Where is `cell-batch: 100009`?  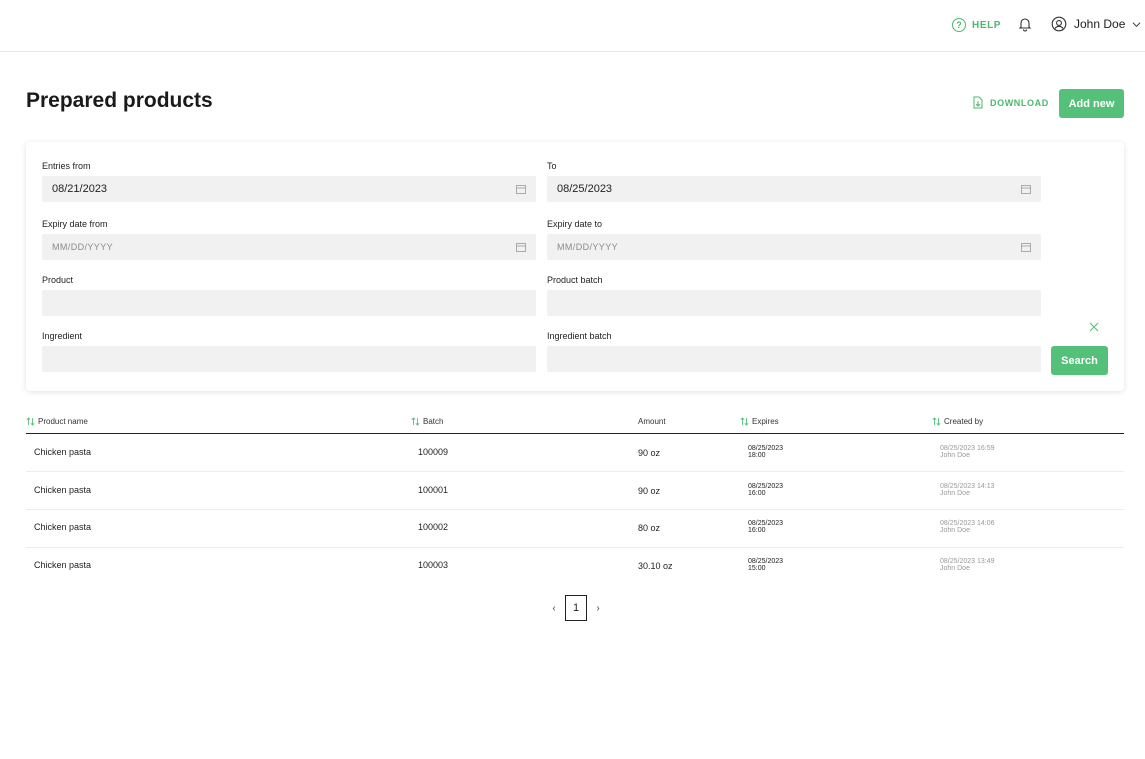 cell-batch: 100009 is located at coordinates (433, 452).